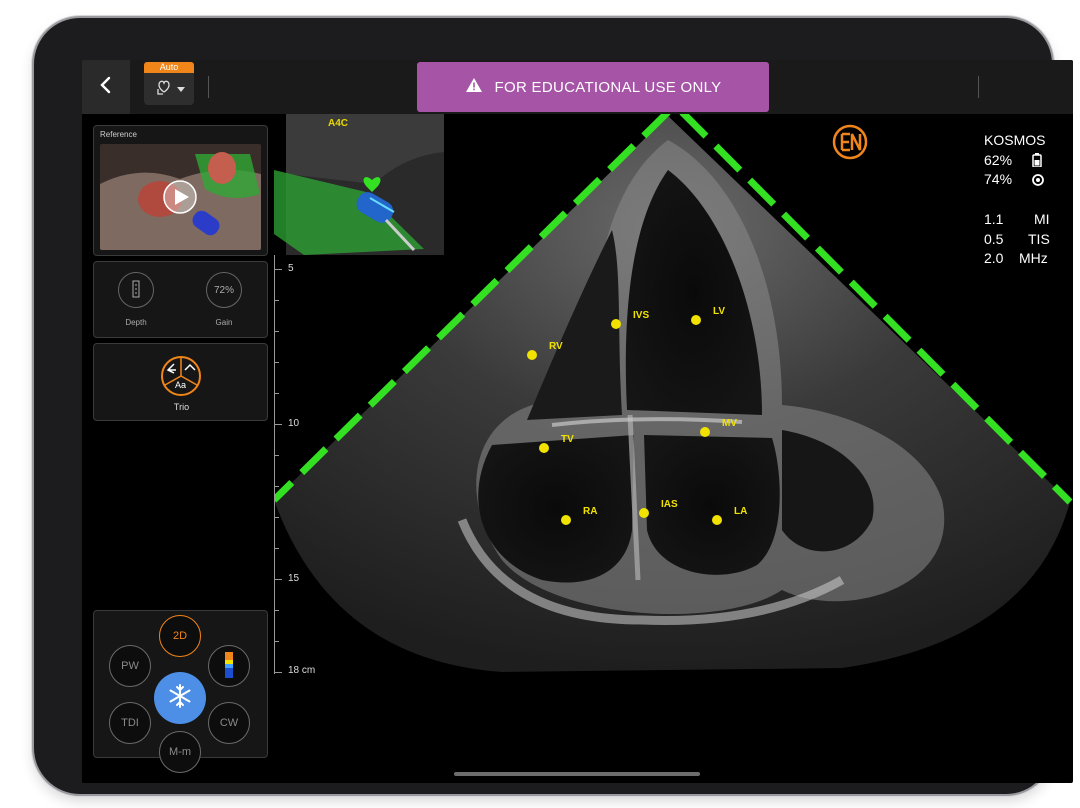  I want to click on dot-la, so click(717, 520).